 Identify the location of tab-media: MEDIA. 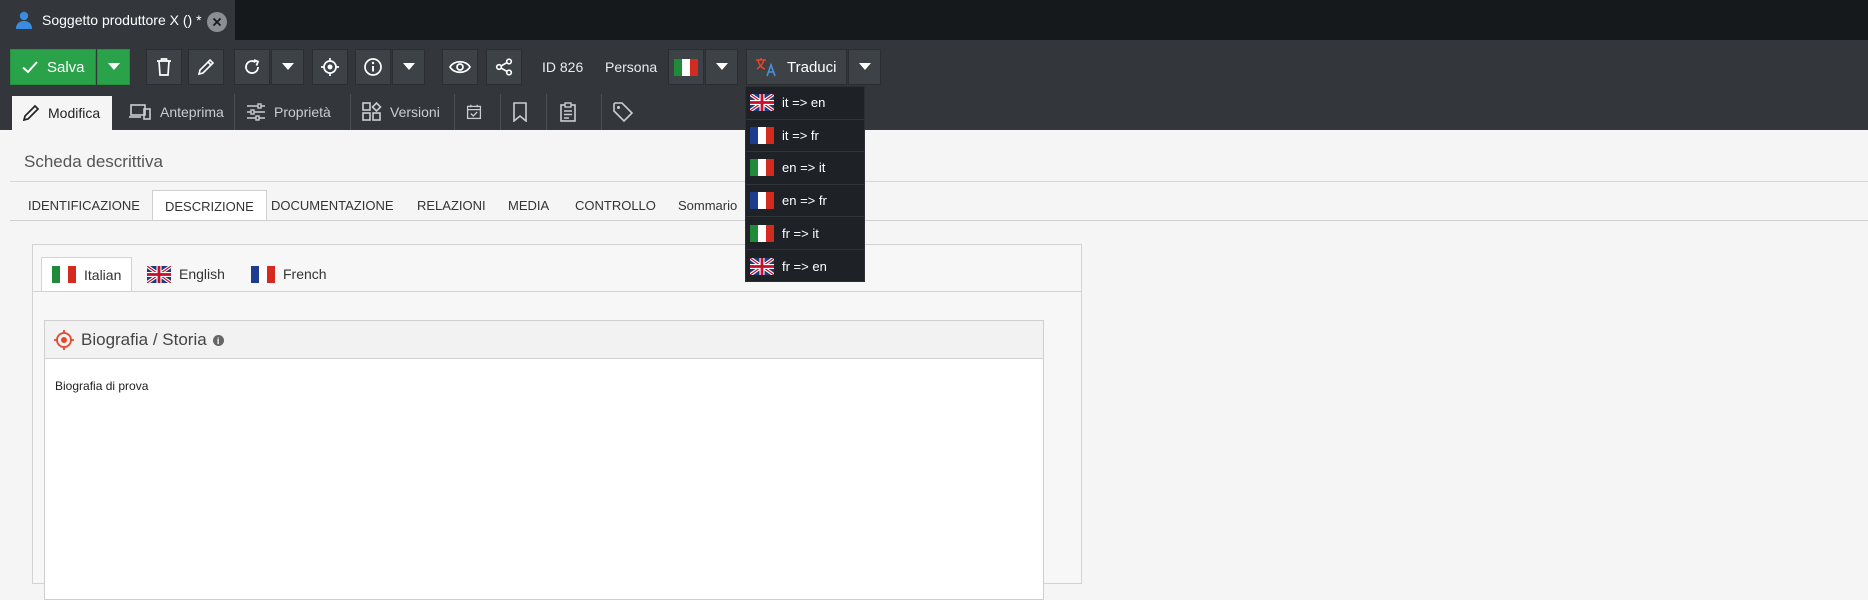
(528, 205).